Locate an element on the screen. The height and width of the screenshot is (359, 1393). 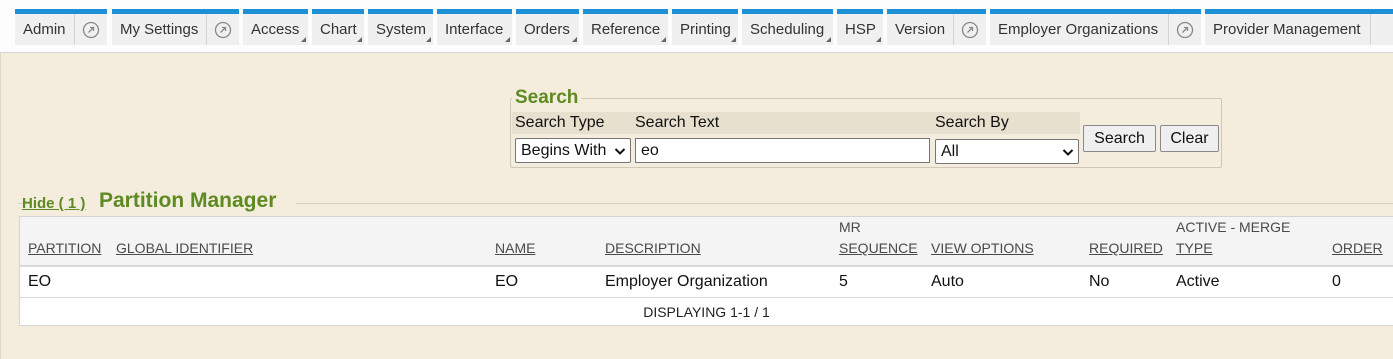
tab-scheduling-label: Scheduling is located at coordinates (787, 29).